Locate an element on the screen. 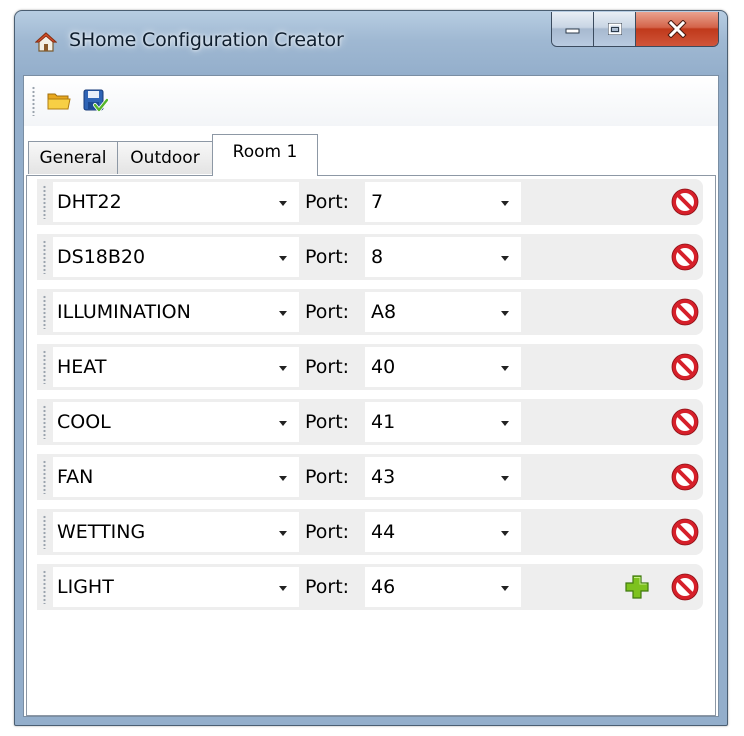  maximize-icon is located at coordinates (614, 29).